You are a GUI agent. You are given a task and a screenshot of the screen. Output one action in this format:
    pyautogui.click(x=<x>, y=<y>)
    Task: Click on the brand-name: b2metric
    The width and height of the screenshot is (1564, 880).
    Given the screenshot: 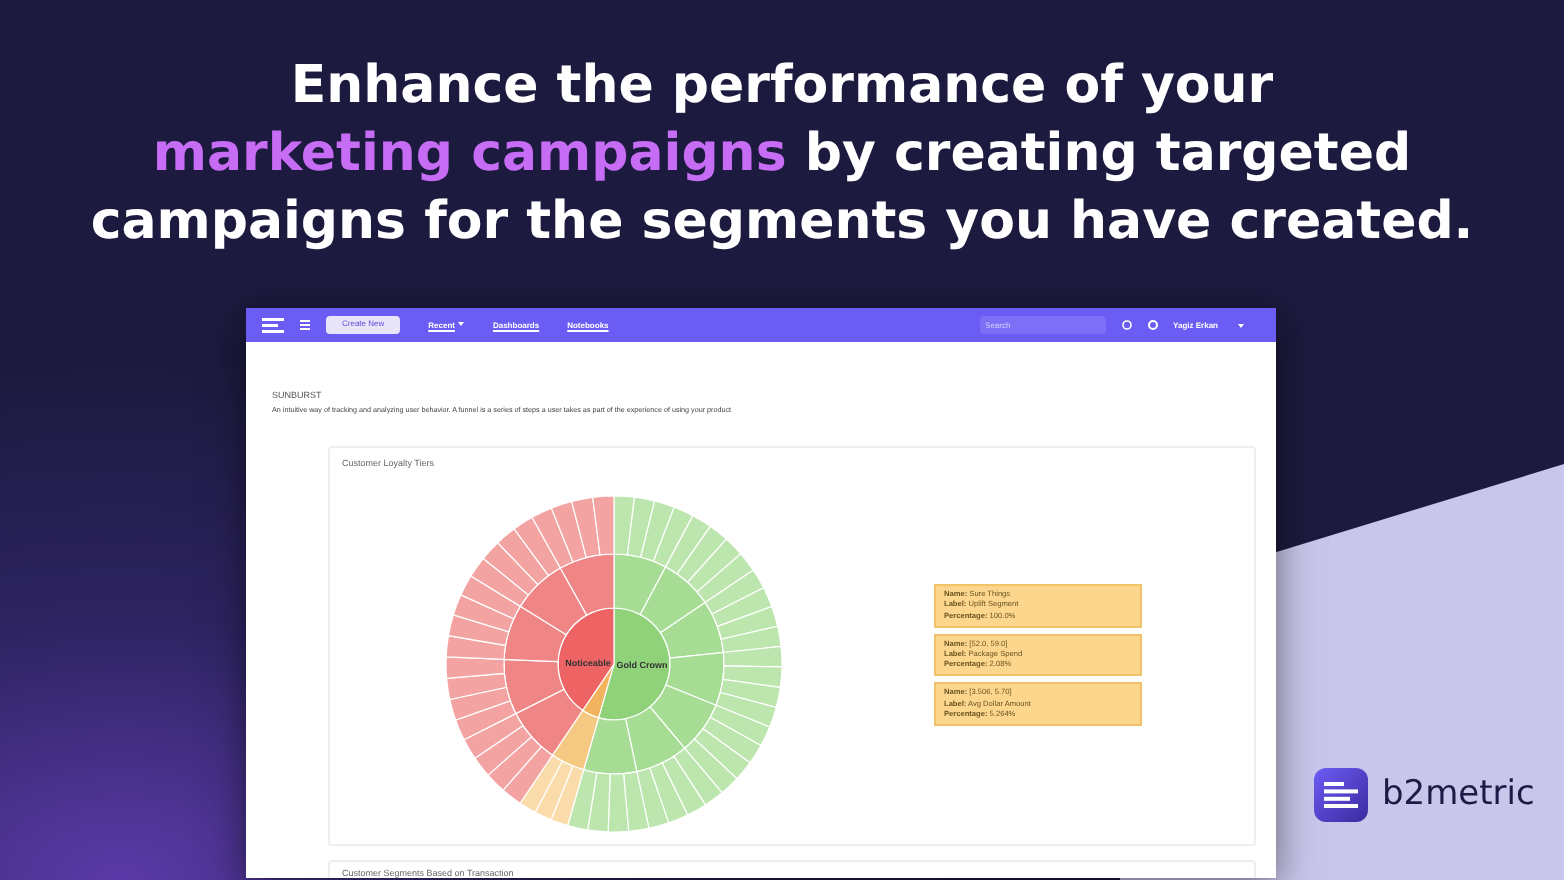 What is the action you would take?
    pyautogui.click(x=1458, y=794)
    